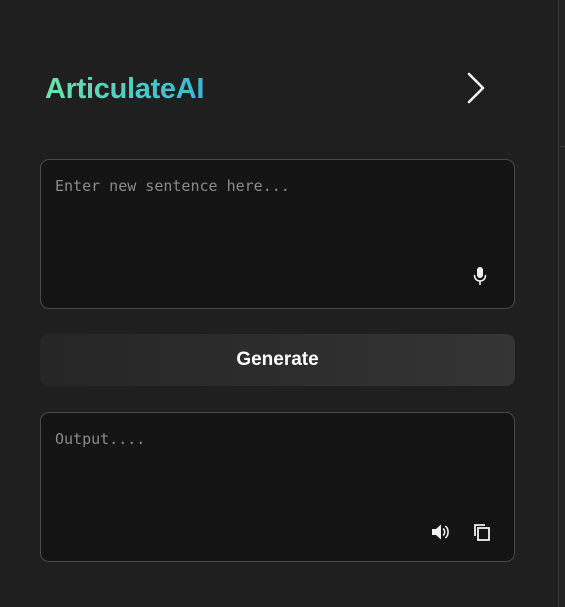  I want to click on microphone-button, so click(480, 276).